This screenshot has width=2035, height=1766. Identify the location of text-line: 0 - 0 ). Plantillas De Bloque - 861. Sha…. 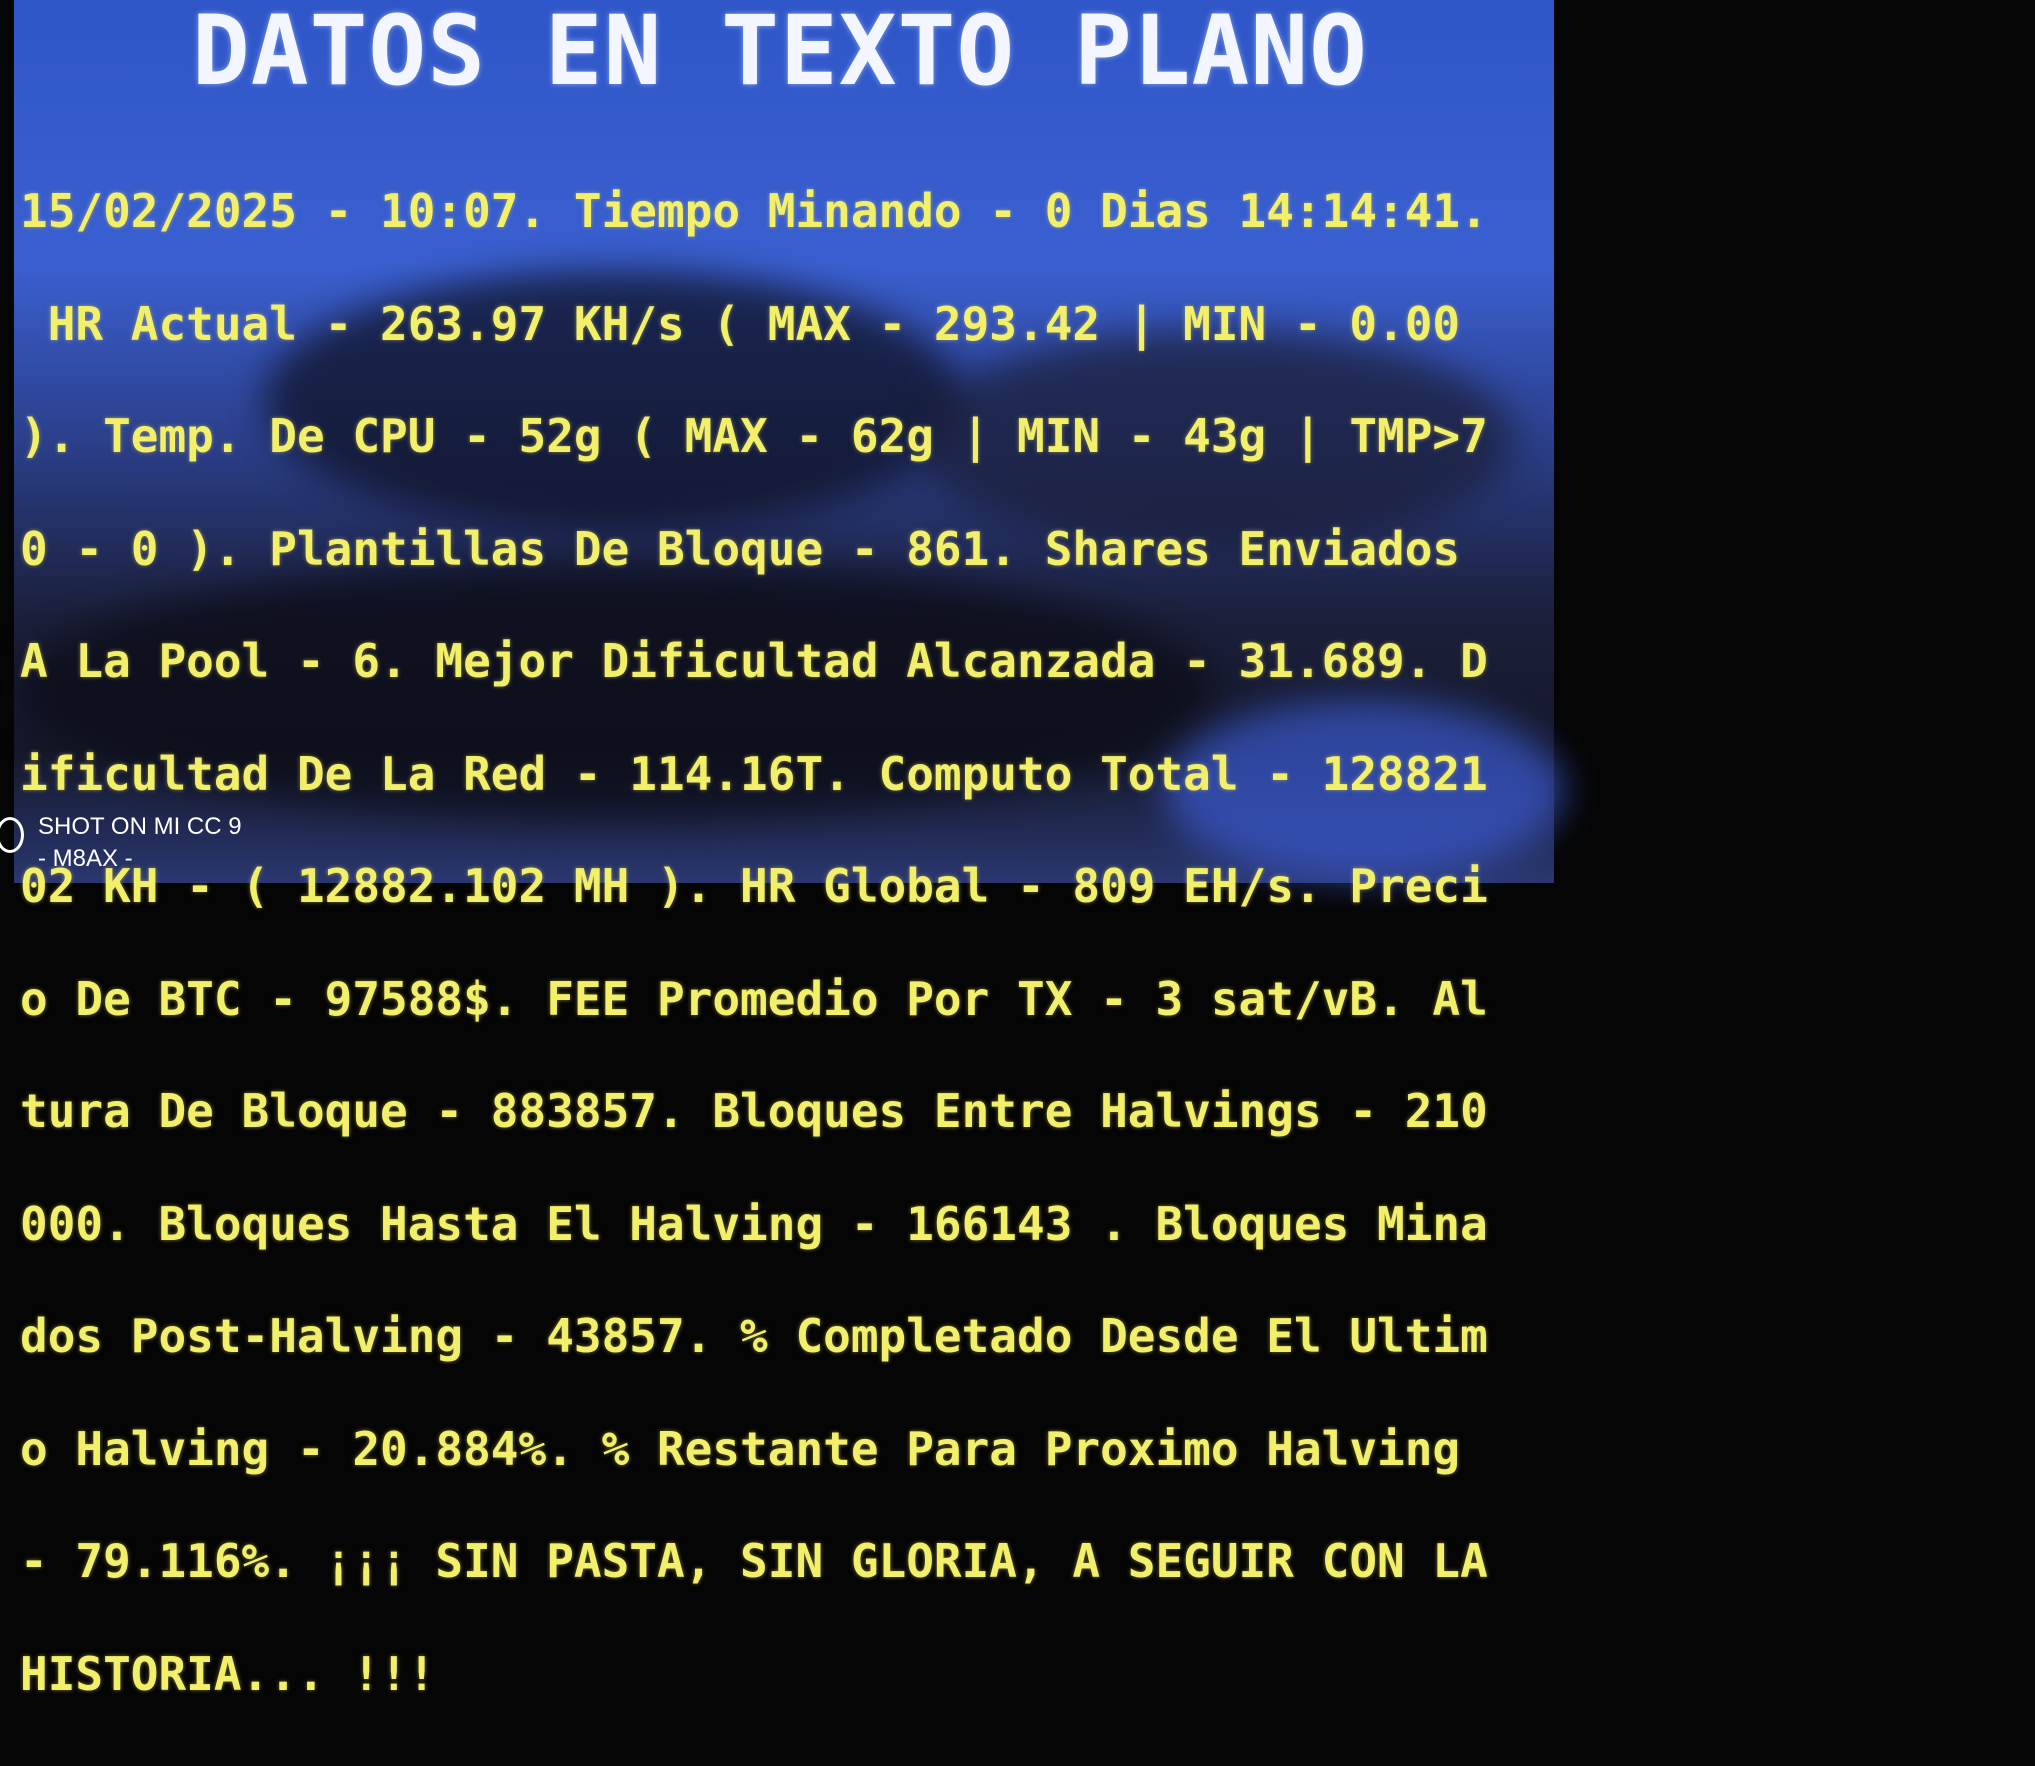
(740, 548).